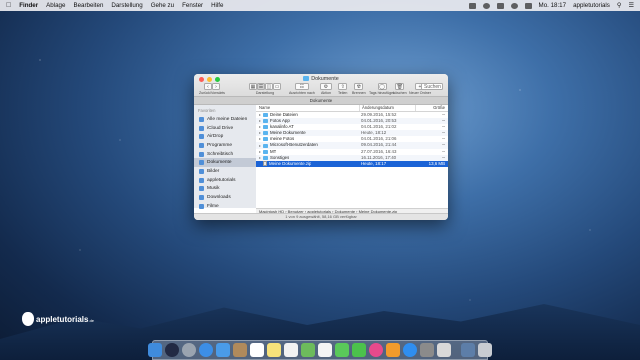 This screenshot has height=360, width=640. What do you see at coordinates (393, 350) in the screenshot?
I see `ibooks-icon` at bounding box center [393, 350].